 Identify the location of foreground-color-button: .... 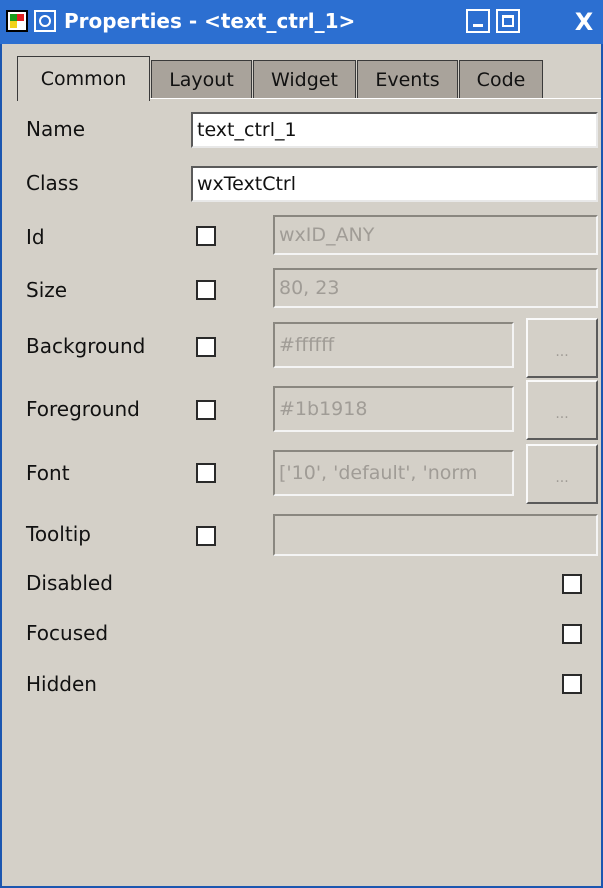
(562, 410).